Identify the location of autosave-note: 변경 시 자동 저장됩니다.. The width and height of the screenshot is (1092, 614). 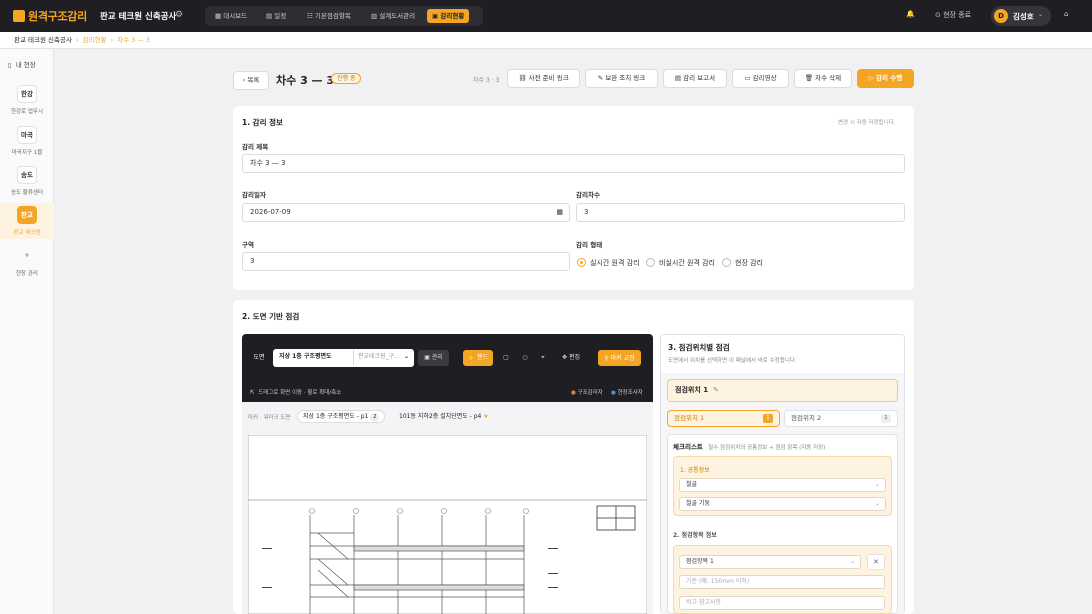
(867, 123).